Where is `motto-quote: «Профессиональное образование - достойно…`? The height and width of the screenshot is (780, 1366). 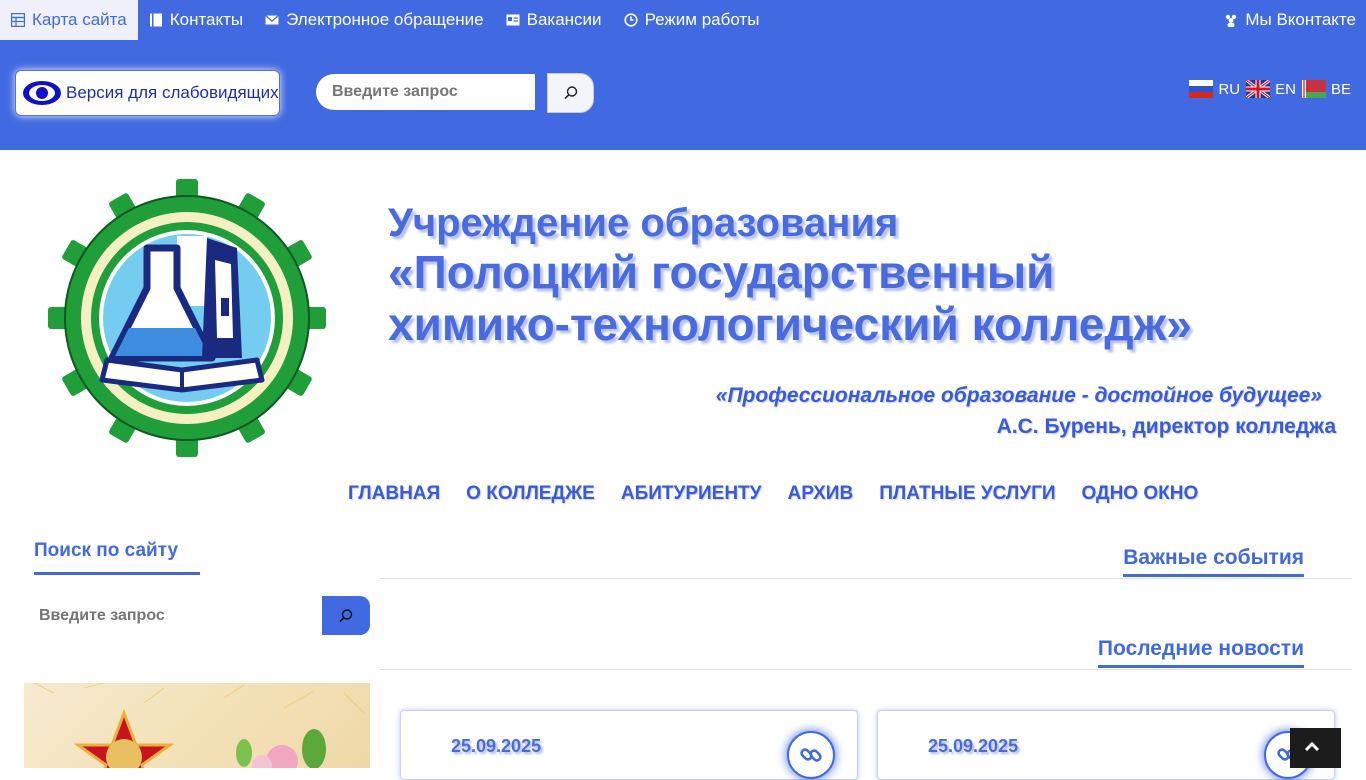 motto-quote: «Профессиональное образование - достойно… is located at coordinates (1018, 395).